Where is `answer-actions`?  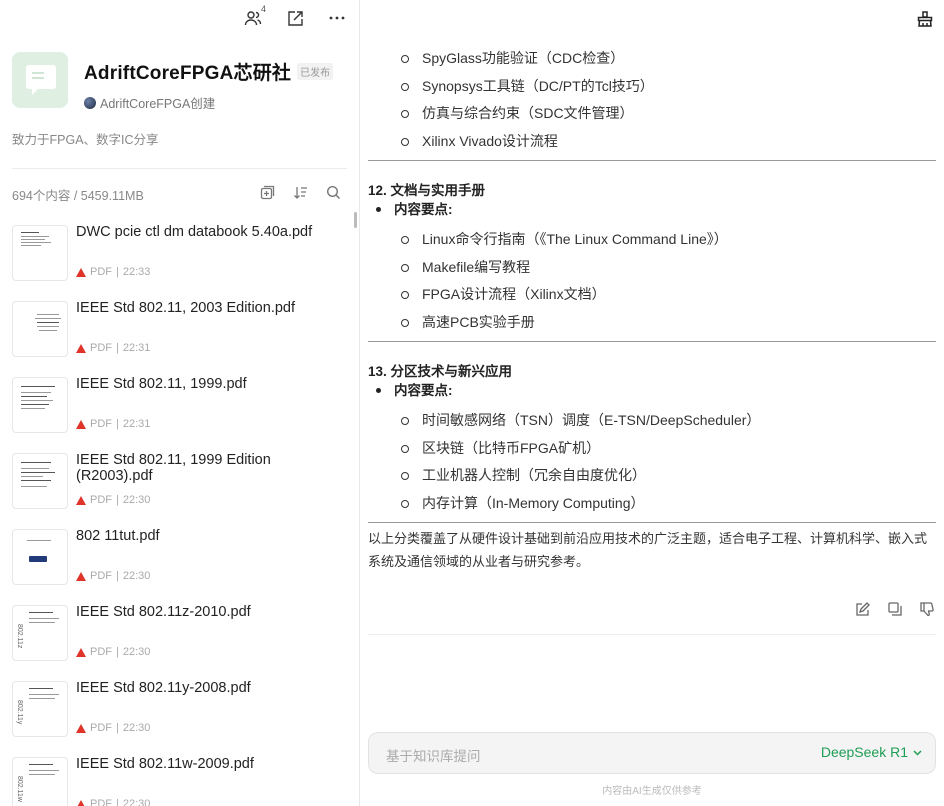
answer-actions is located at coordinates (895, 609).